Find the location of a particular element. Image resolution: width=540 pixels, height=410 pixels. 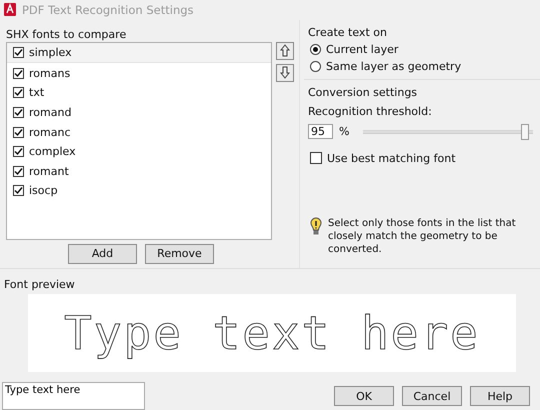

up-arrow-icon is located at coordinates (285, 51).